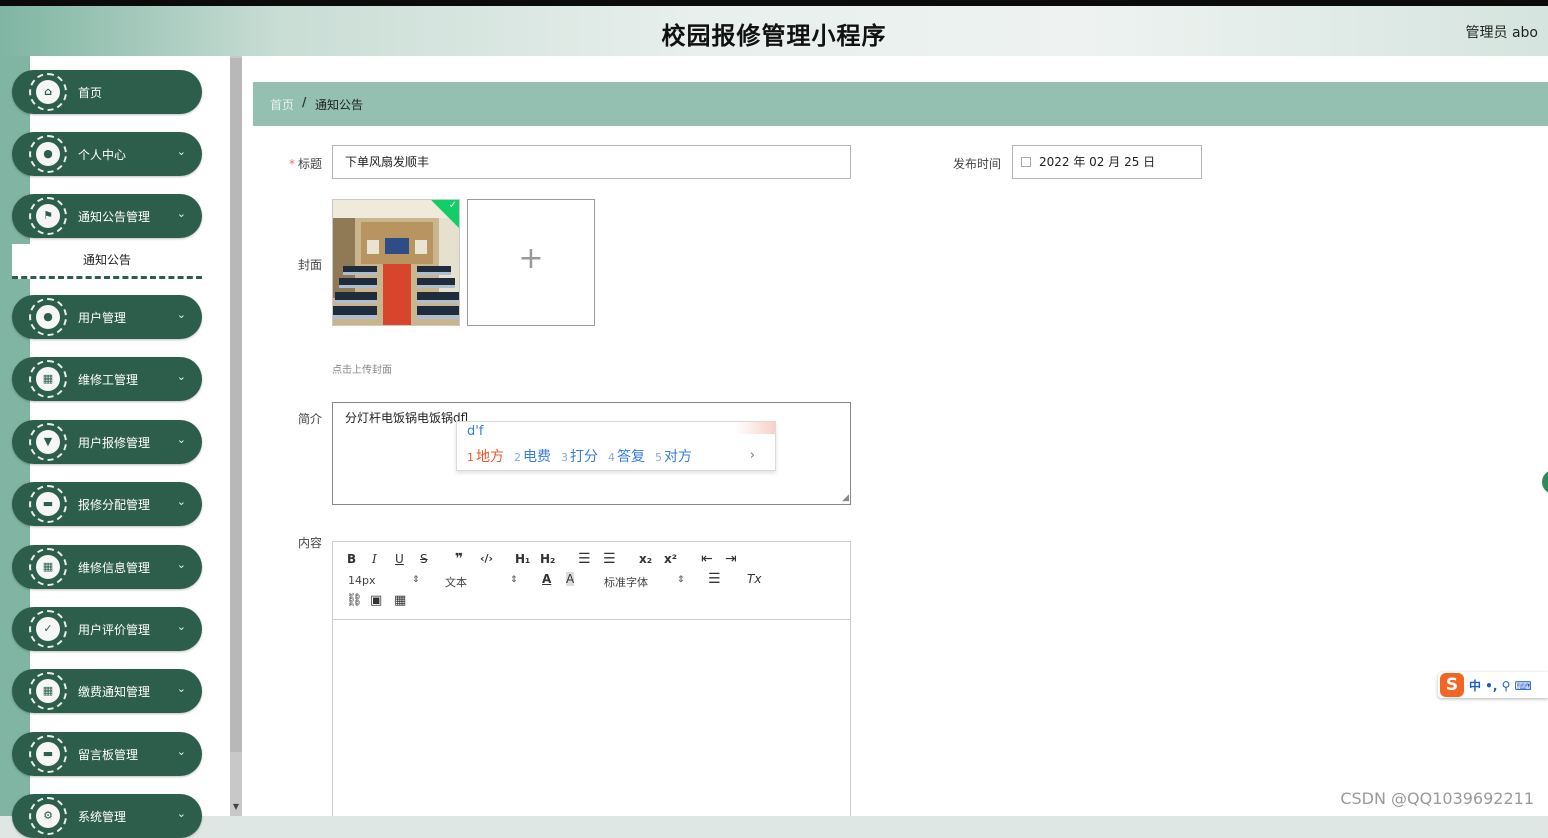 This screenshot has width=1548, height=838. I want to click on italic-icon: I, so click(374, 559).